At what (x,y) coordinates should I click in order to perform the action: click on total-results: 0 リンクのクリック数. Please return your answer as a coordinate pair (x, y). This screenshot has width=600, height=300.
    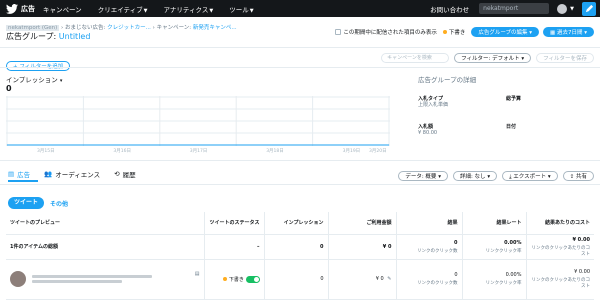
    Looking at the image, I should click on (429, 247).